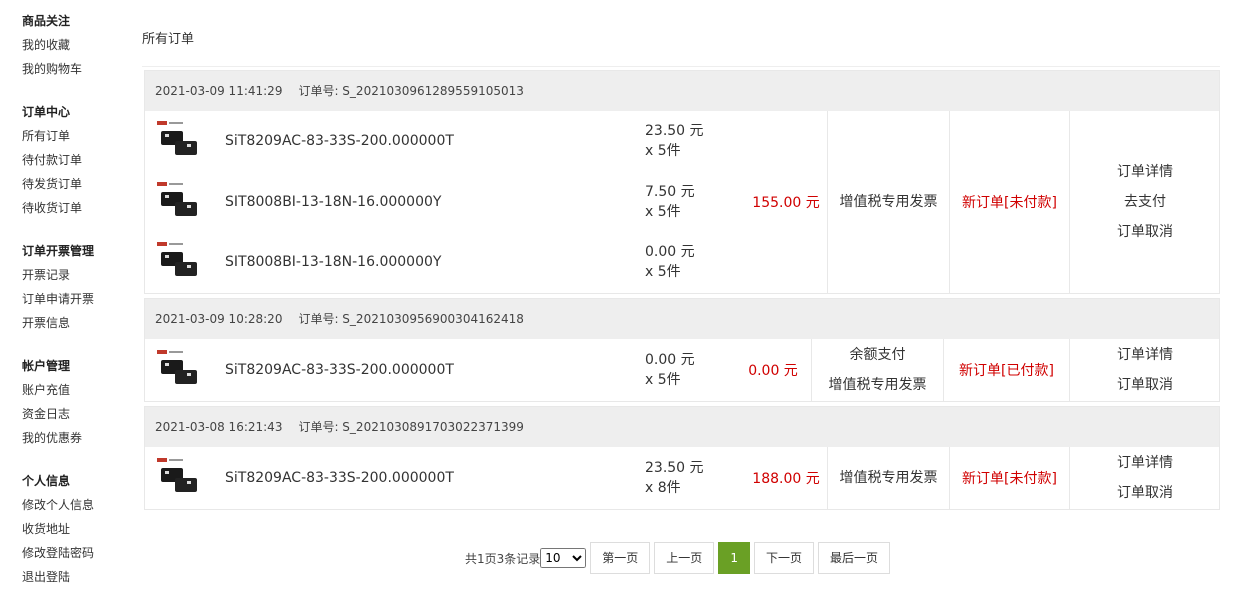 The image size is (1253, 596). What do you see at coordinates (411, 427) in the screenshot?
I see `order-number: 订单号: S_2021030891703022371399` at bounding box center [411, 427].